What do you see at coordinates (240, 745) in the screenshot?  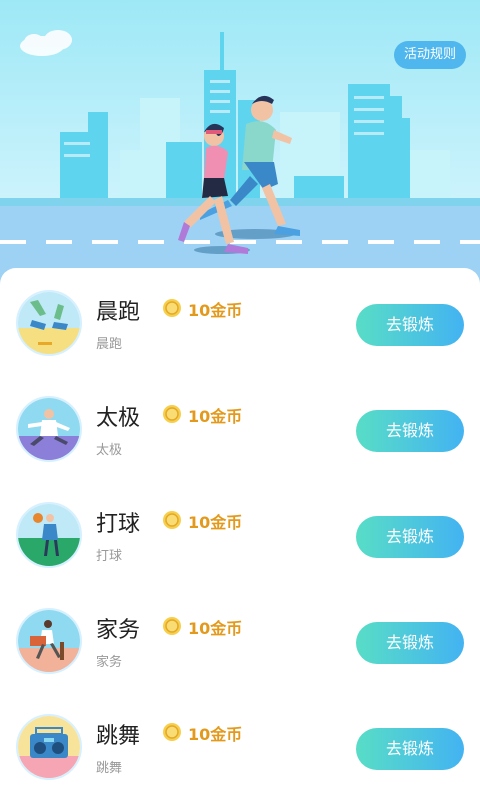 I see `list-item: 跳舞 10金币 跳舞 去锻炼` at bounding box center [240, 745].